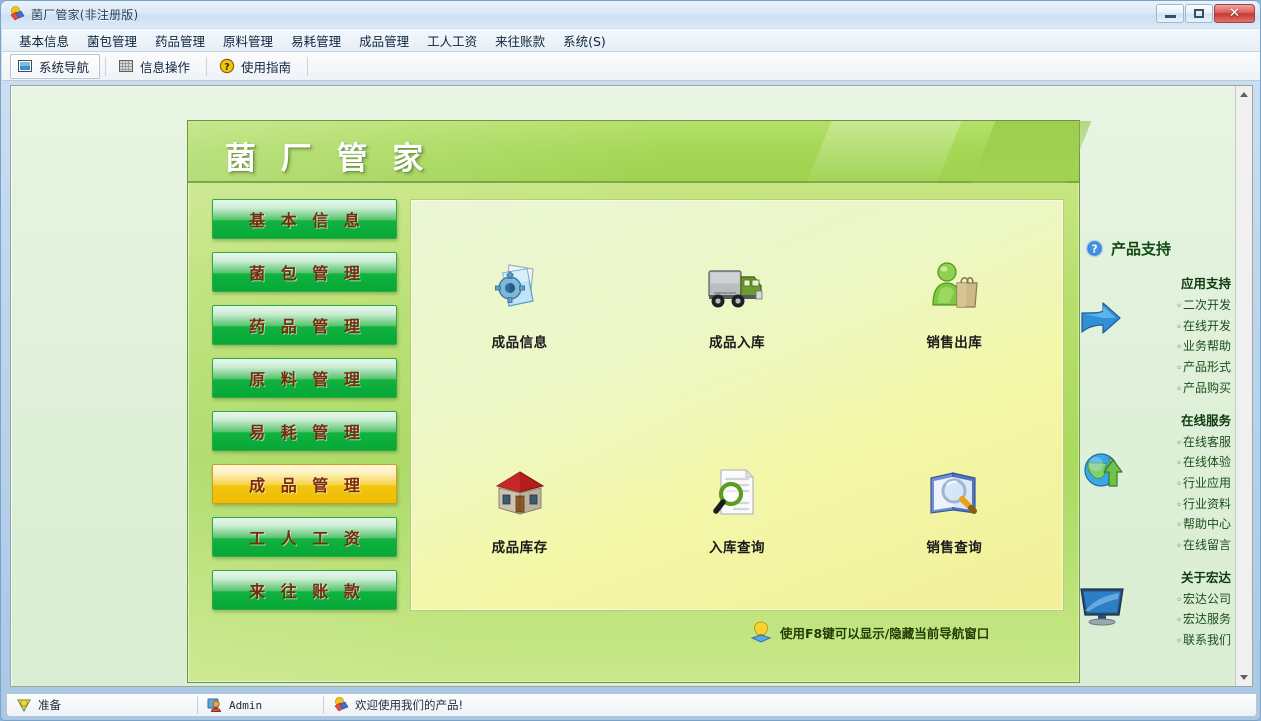 This screenshot has height=721, width=1261. I want to click on tile-label-product-stock: 成品库存, so click(519, 547).